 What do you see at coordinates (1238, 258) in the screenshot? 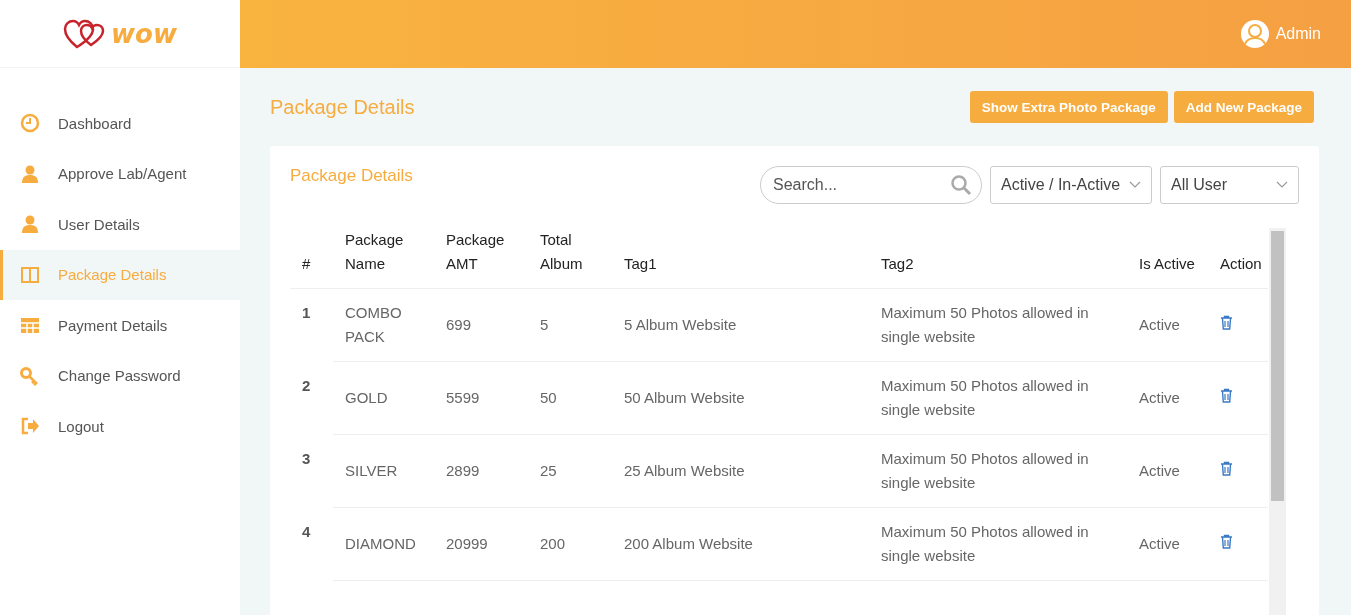
I see `column-header: Action` at bounding box center [1238, 258].